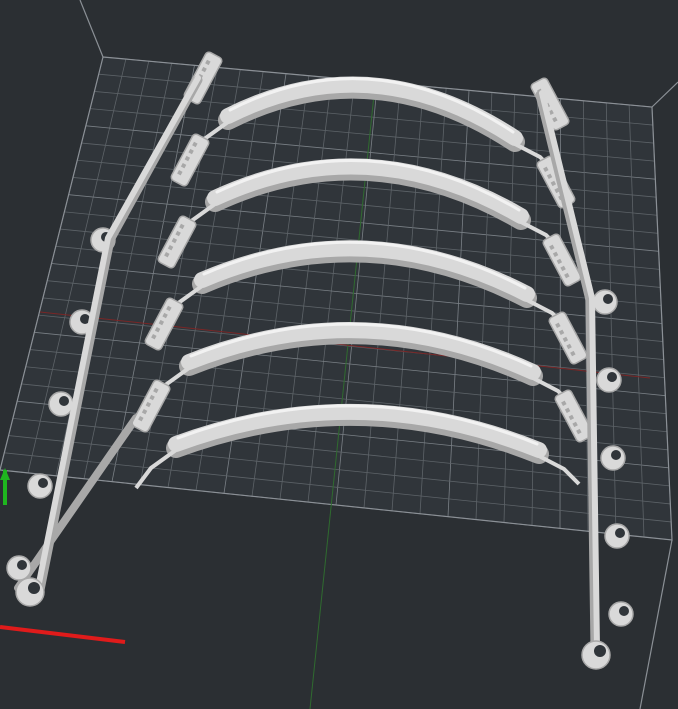 This screenshot has height=709, width=678. What do you see at coordinates (34, 588) in the screenshot?
I see `bottom-left-hook-hole` at bounding box center [34, 588].